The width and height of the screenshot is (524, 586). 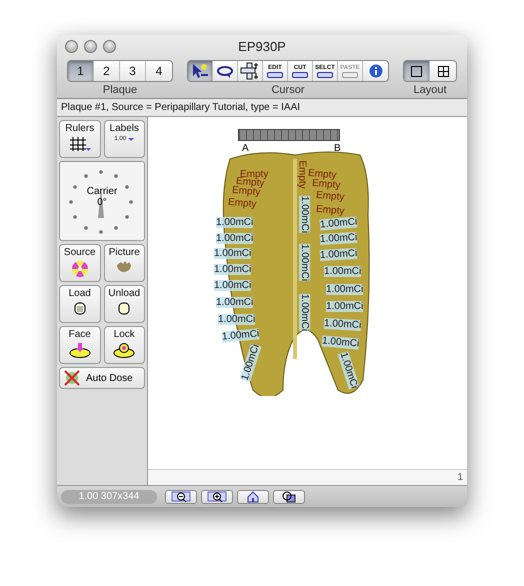 I want to click on home-icon, so click(x=253, y=496).